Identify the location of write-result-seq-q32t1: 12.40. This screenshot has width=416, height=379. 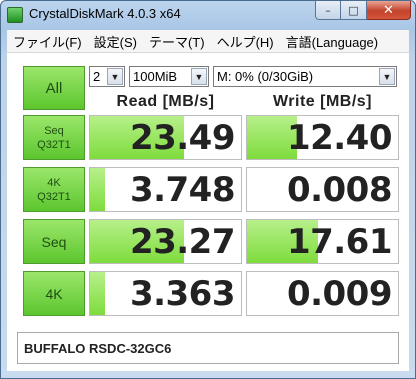
(322, 137).